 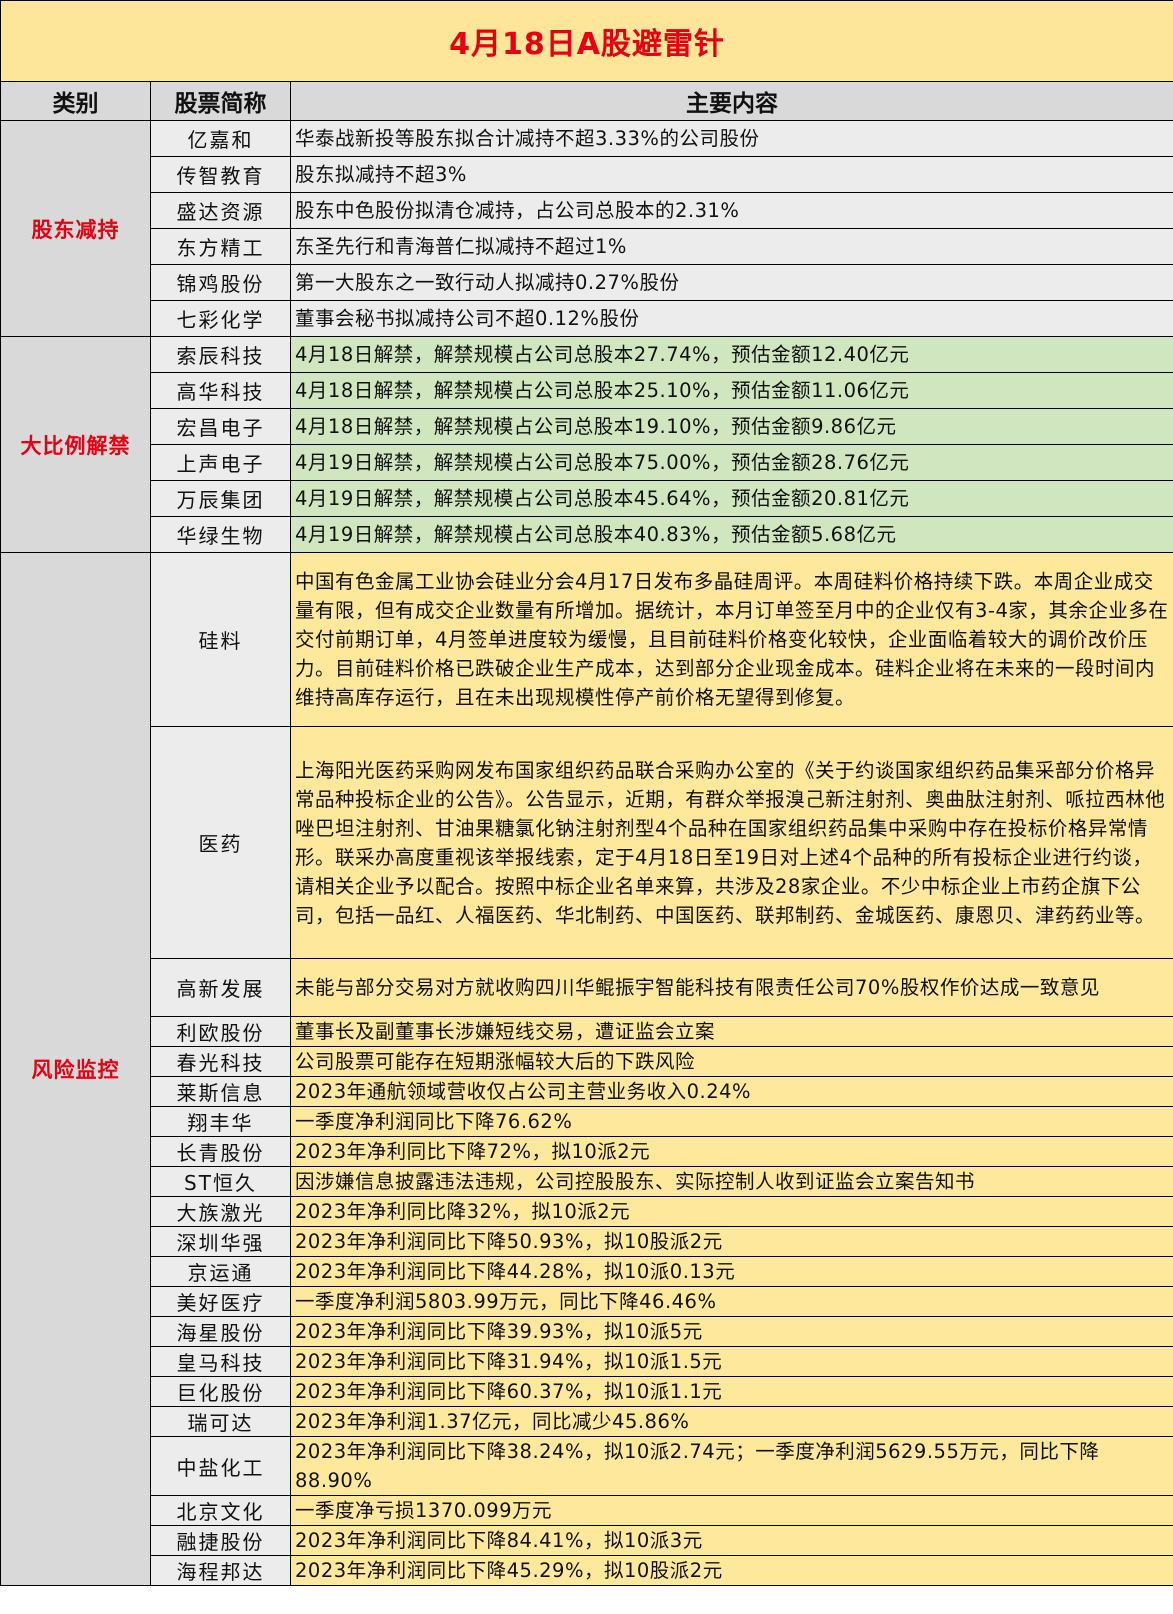 I want to click on table-row: 高华科技 4月18日解禁，解禁规模占公司总股本25.10%，预估金额11.06亿元, so click(x=587, y=390).